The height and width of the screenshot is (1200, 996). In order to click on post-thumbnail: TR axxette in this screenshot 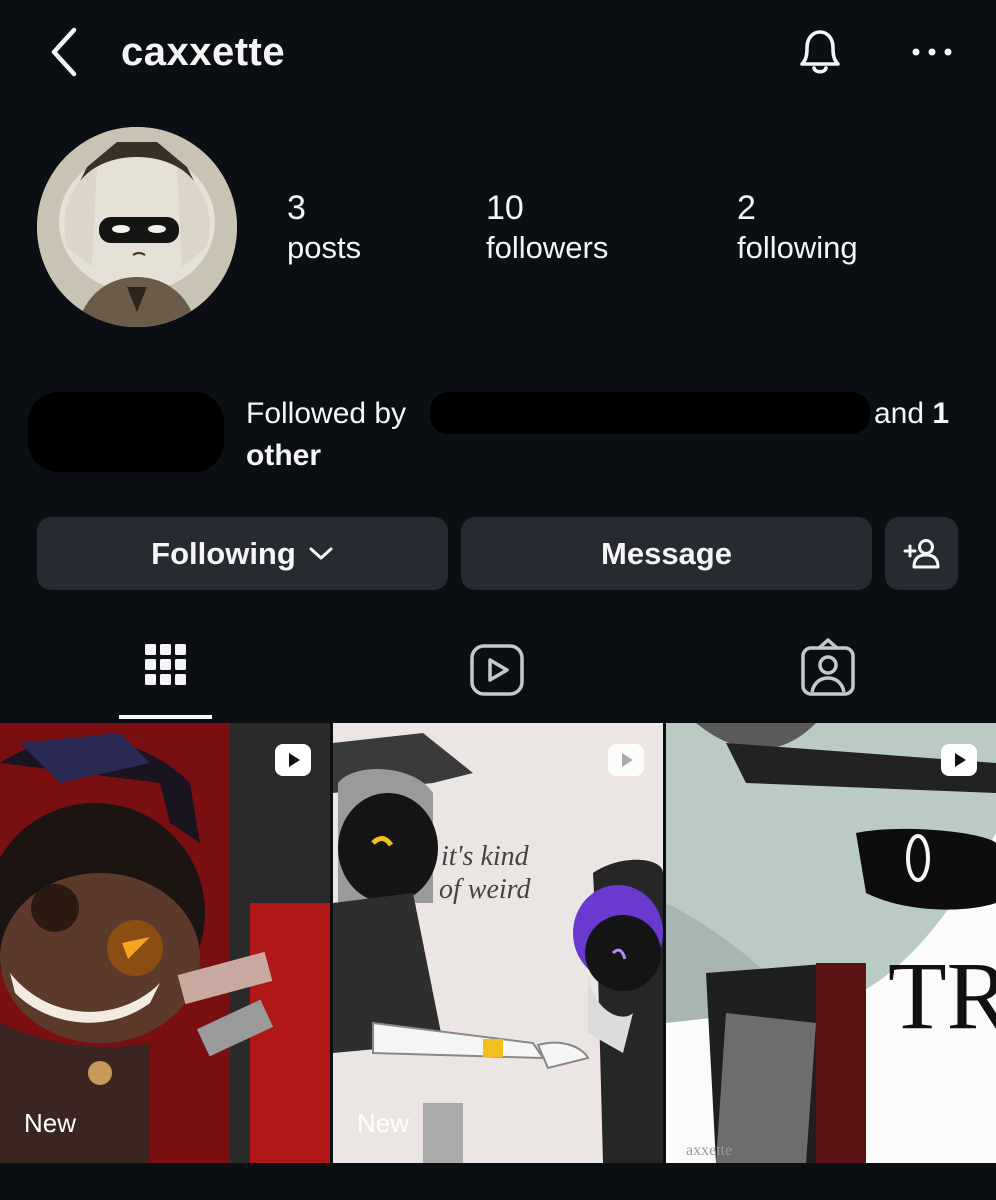, I will do `click(831, 943)`.